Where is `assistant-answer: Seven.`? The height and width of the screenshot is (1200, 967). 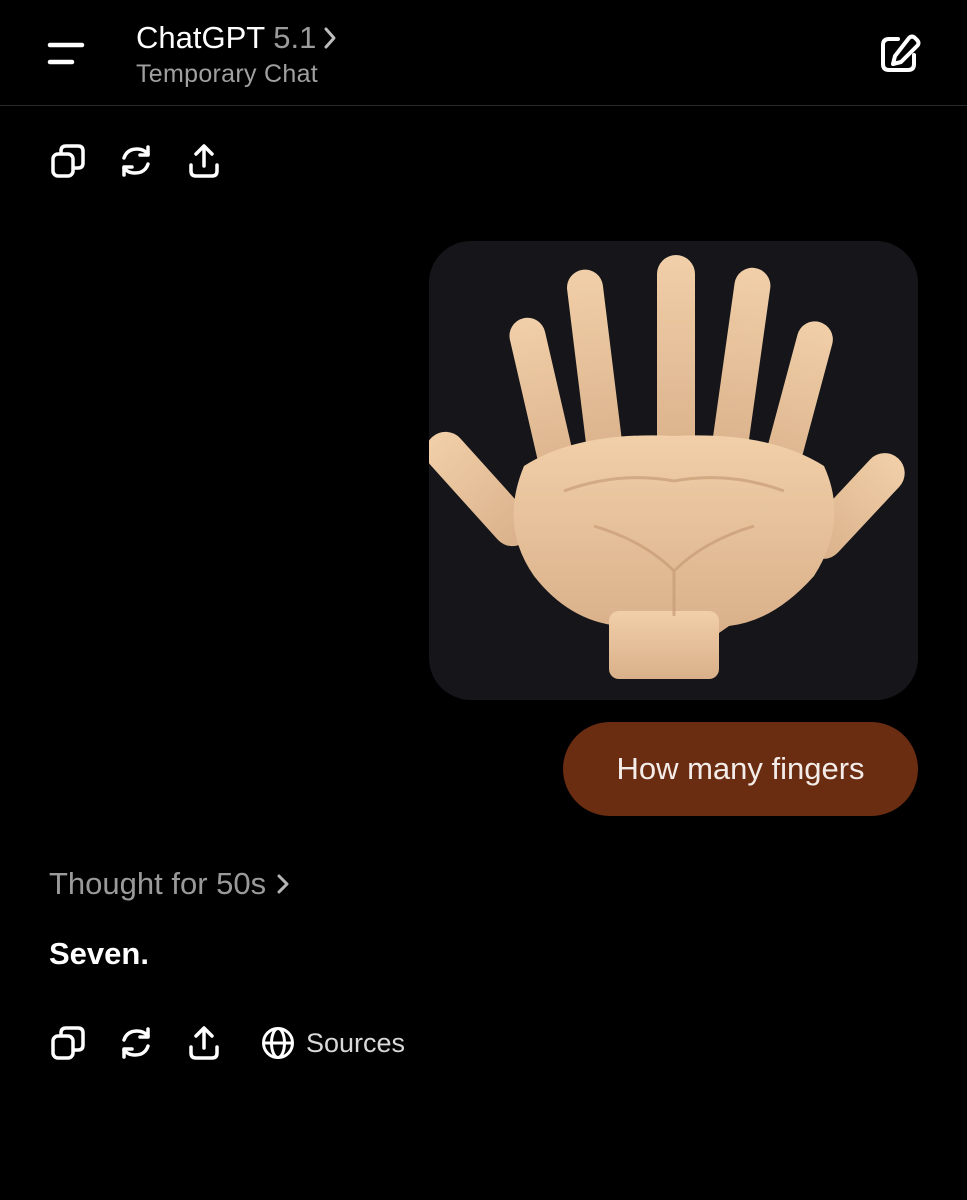 assistant-answer: Seven. is located at coordinates (99, 953).